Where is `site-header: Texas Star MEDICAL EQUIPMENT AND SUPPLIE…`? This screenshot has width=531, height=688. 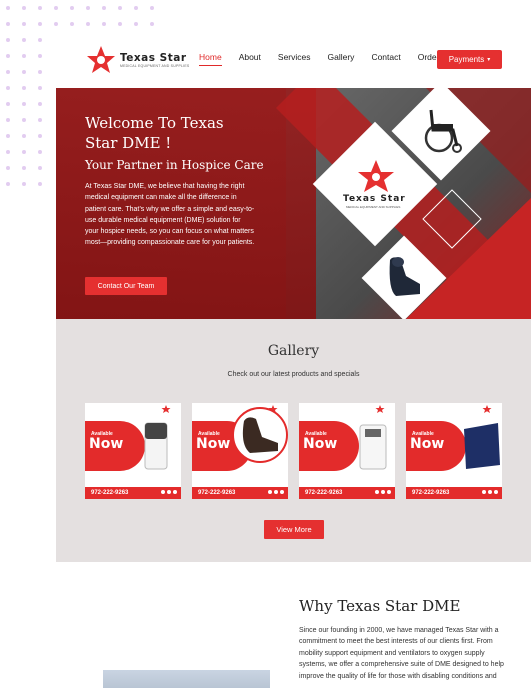 site-header: Texas Star MEDICAL EQUIPMENT AND SUPPLIE… is located at coordinates (293, 59).